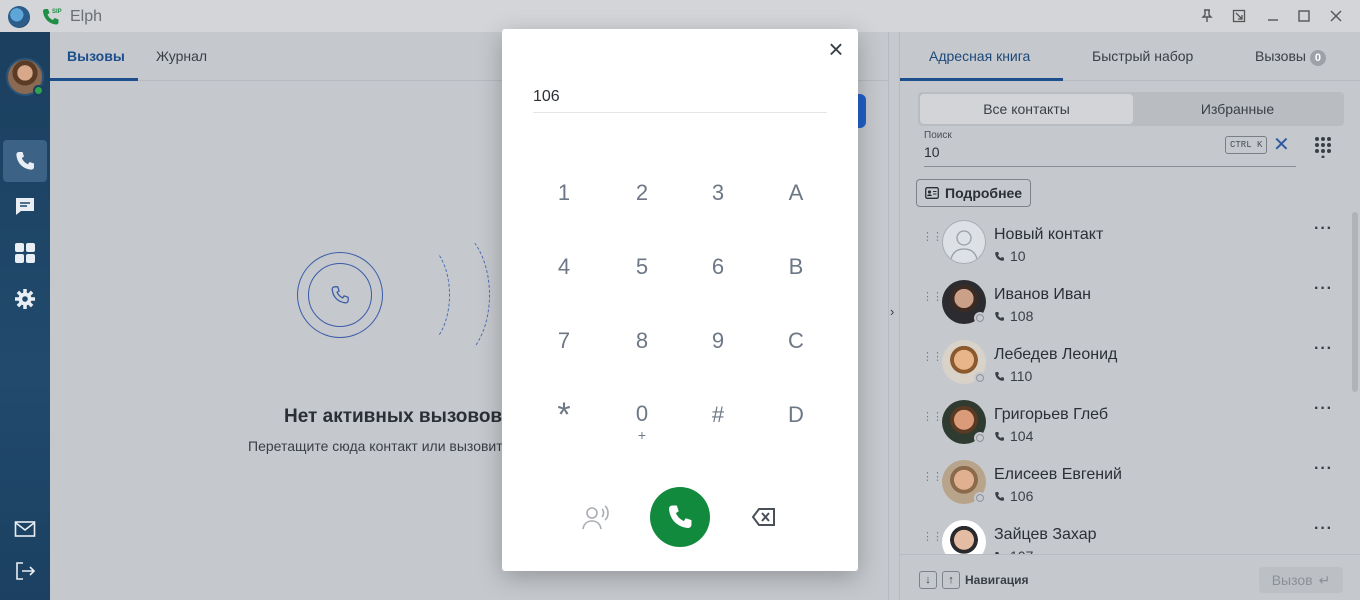 This screenshot has width=1360, height=600. Describe the element at coordinates (1022, 316) in the screenshot. I see `contact-number-value: 108` at that location.